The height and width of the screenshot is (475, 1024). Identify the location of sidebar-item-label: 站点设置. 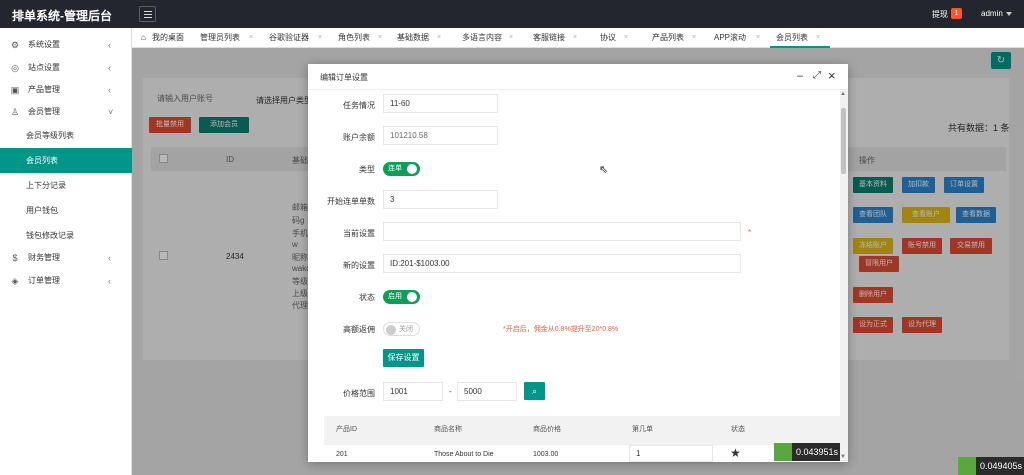
(44, 67).